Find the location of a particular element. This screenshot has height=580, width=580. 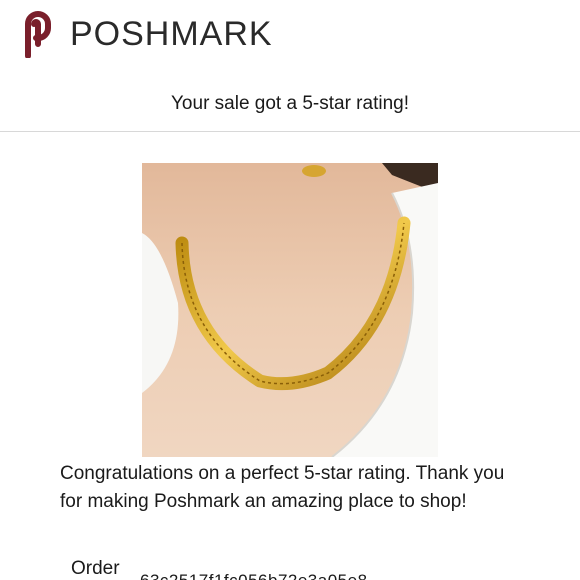

order-label: Order is located at coordinates (95, 568).